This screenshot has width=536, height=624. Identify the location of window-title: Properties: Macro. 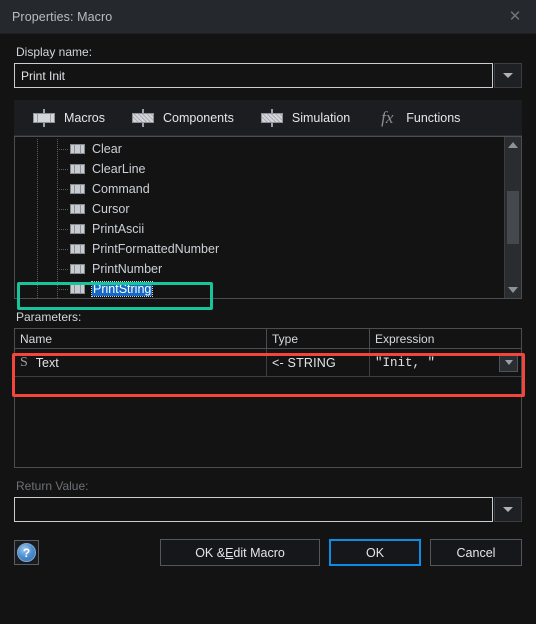
(62, 16).